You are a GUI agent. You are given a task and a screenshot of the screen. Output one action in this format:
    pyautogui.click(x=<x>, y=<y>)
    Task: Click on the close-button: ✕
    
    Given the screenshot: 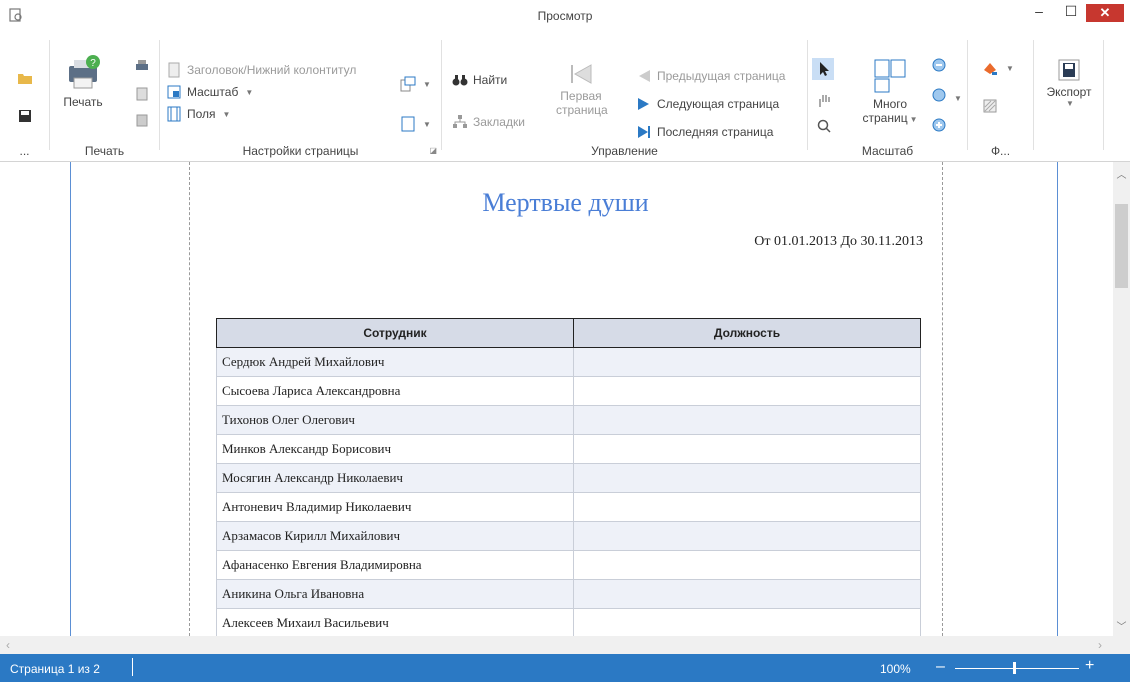 What is the action you would take?
    pyautogui.click(x=1105, y=13)
    